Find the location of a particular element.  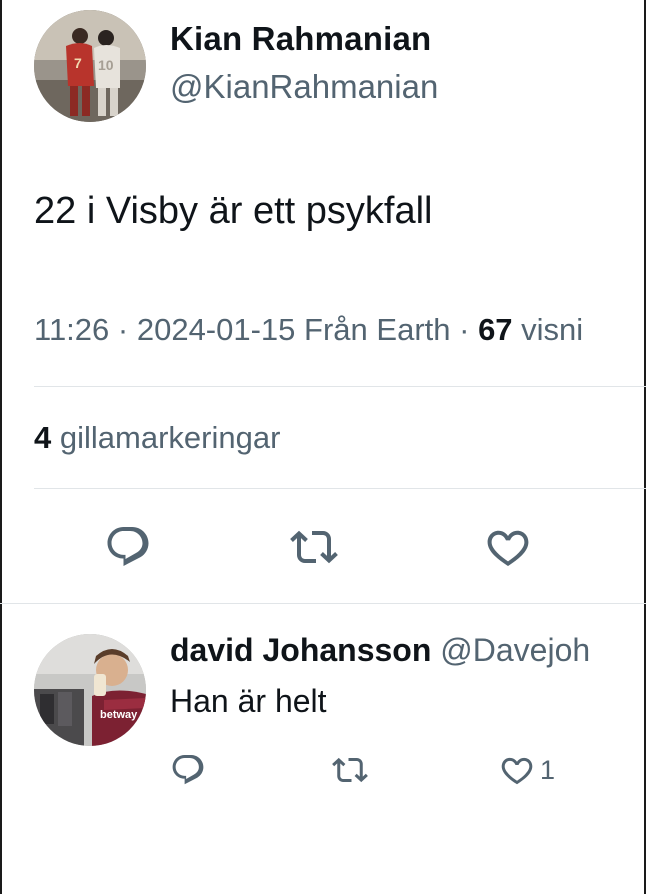

author-name: Kian Rahmanian is located at coordinates (300, 39).